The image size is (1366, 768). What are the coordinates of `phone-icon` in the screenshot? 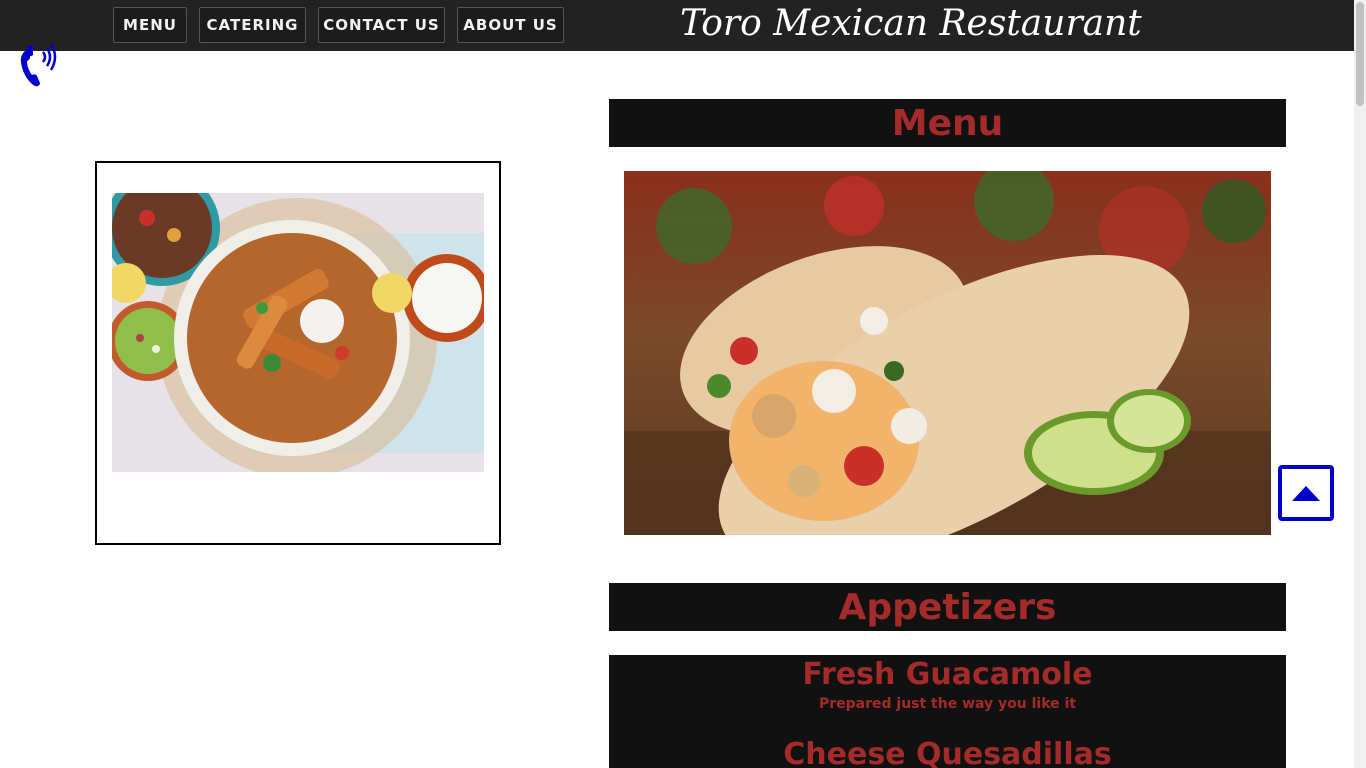 It's located at (38, 64).